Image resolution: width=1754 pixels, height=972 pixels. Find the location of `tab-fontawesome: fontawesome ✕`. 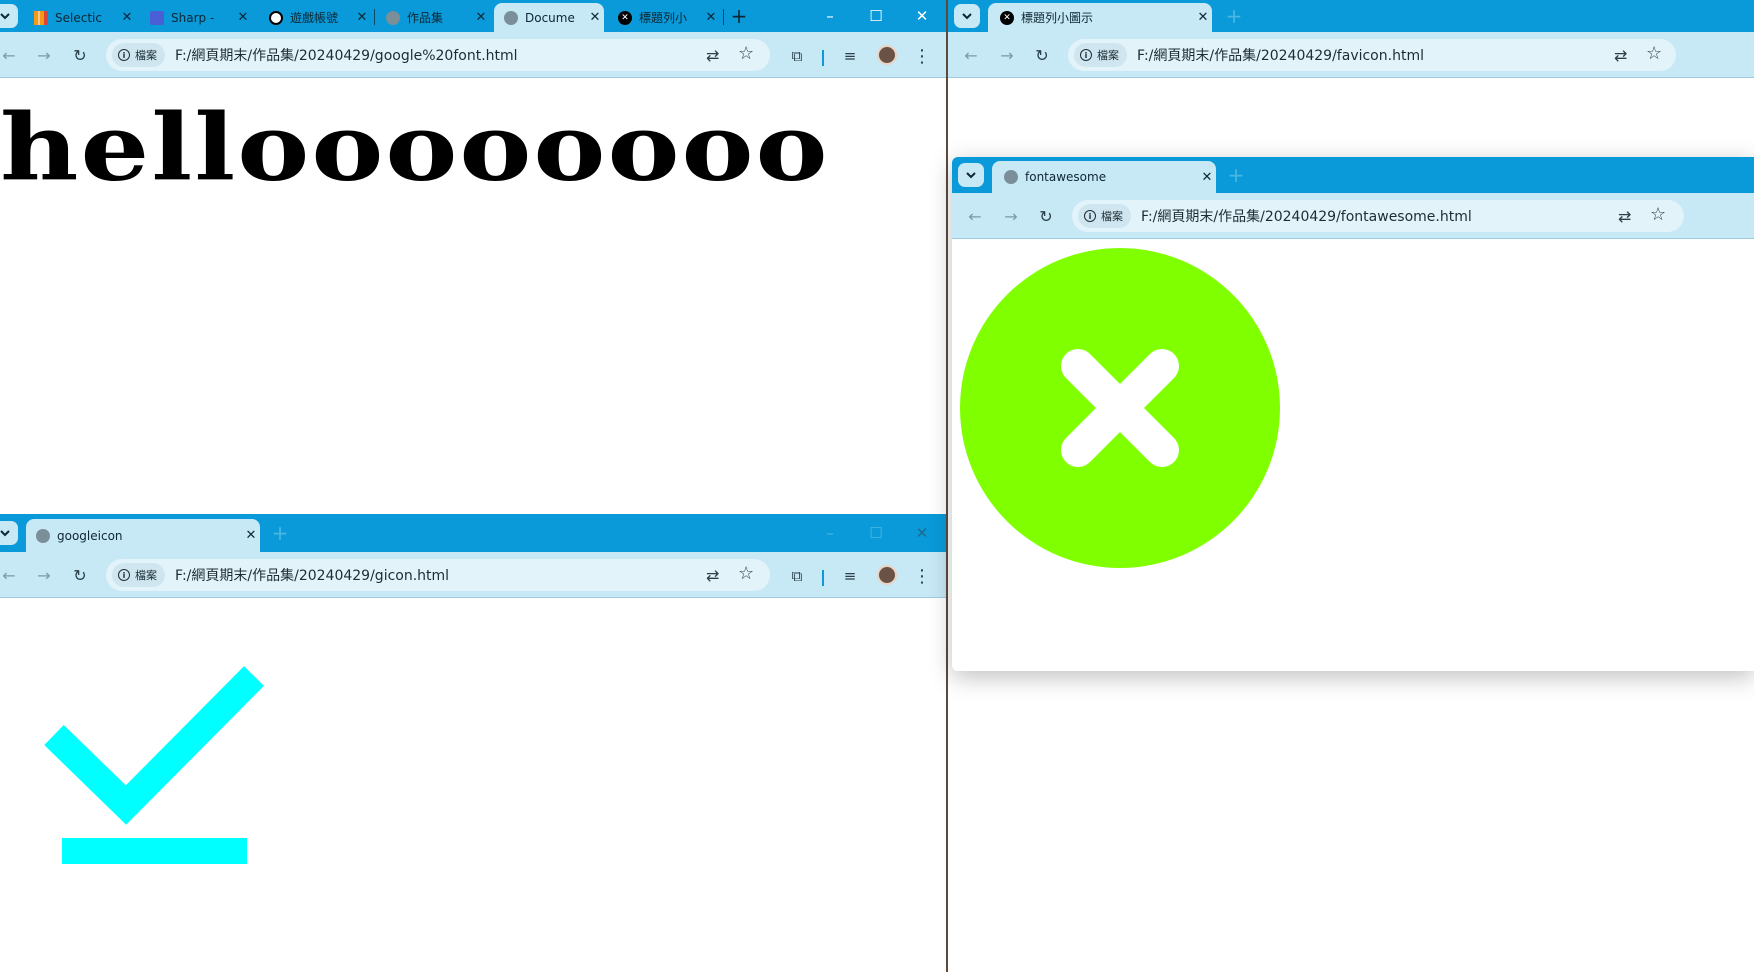

tab-fontawesome: fontawesome ✕ is located at coordinates (1104, 177).